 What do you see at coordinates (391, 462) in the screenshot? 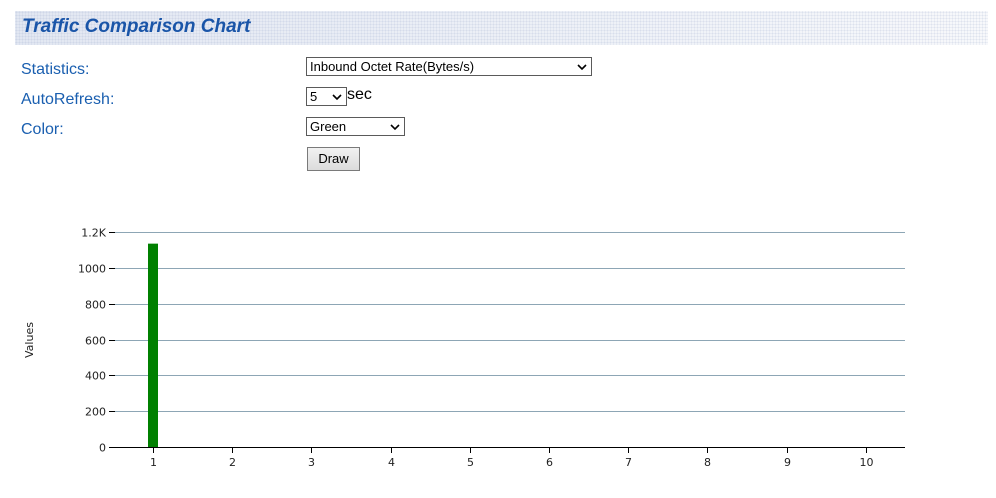
I see `x-tick-label: 4` at bounding box center [391, 462].